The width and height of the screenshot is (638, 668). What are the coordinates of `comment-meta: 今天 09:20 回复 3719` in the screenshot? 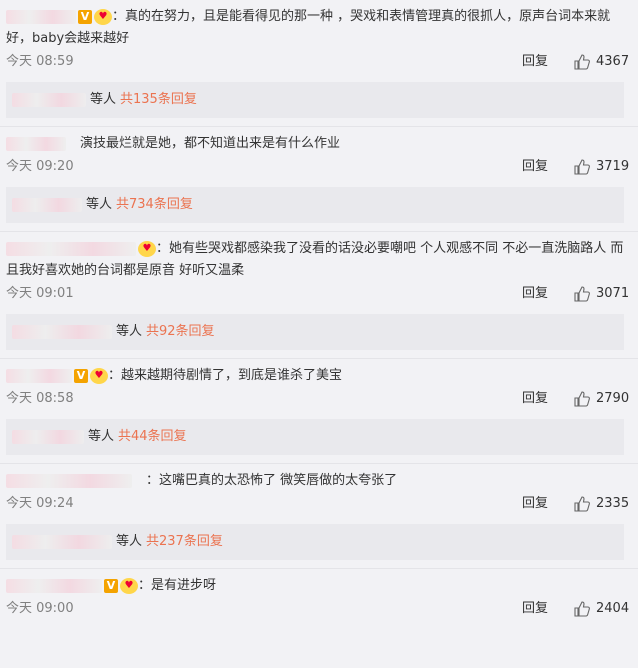 It's located at (319, 167).